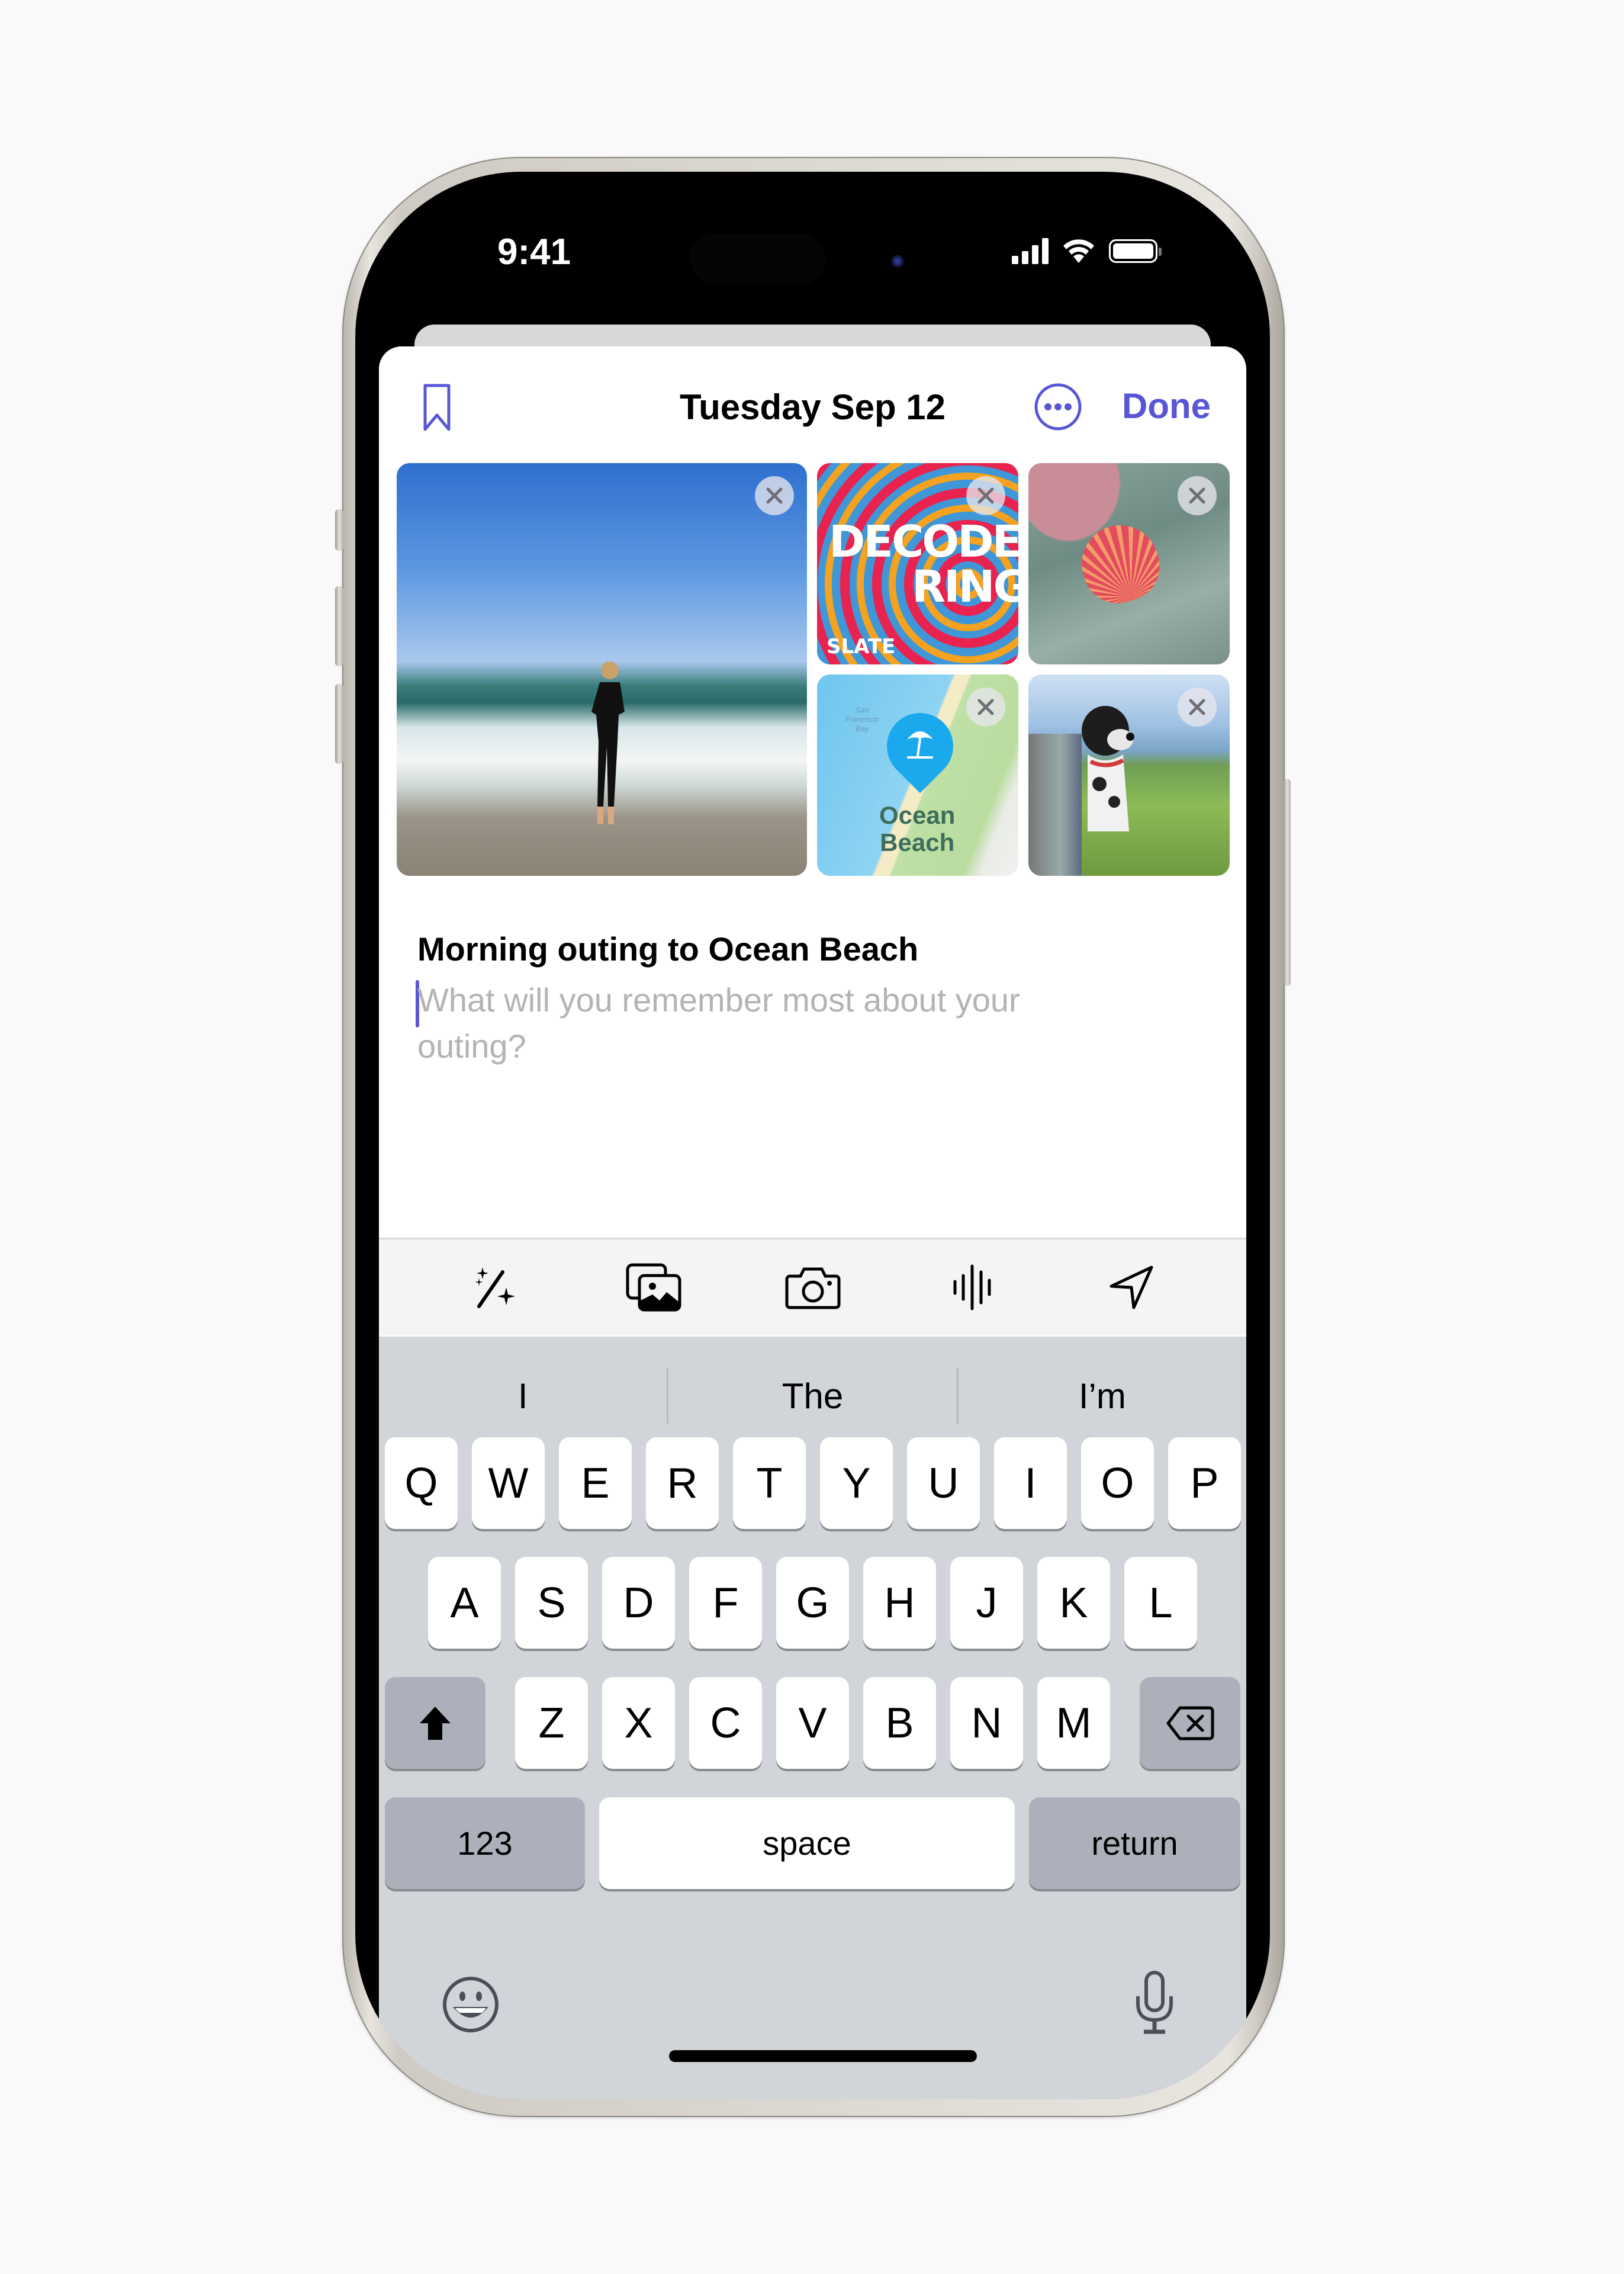  Describe the element at coordinates (812, 1396) in the screenshot. I see `prediction-item: The` at that location.